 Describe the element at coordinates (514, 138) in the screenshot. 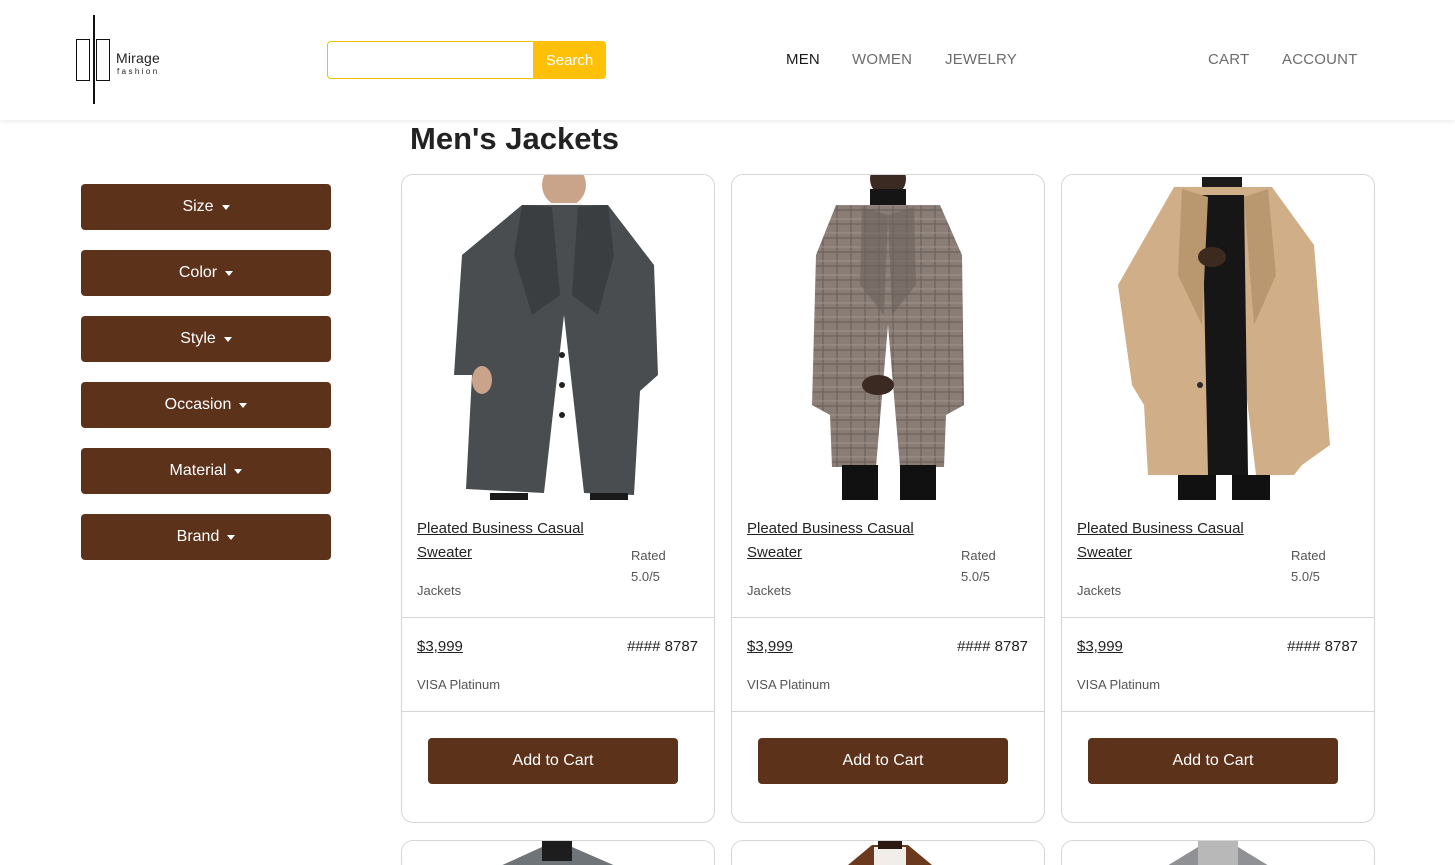

I see `page-title: Men's Jackets` at that location.